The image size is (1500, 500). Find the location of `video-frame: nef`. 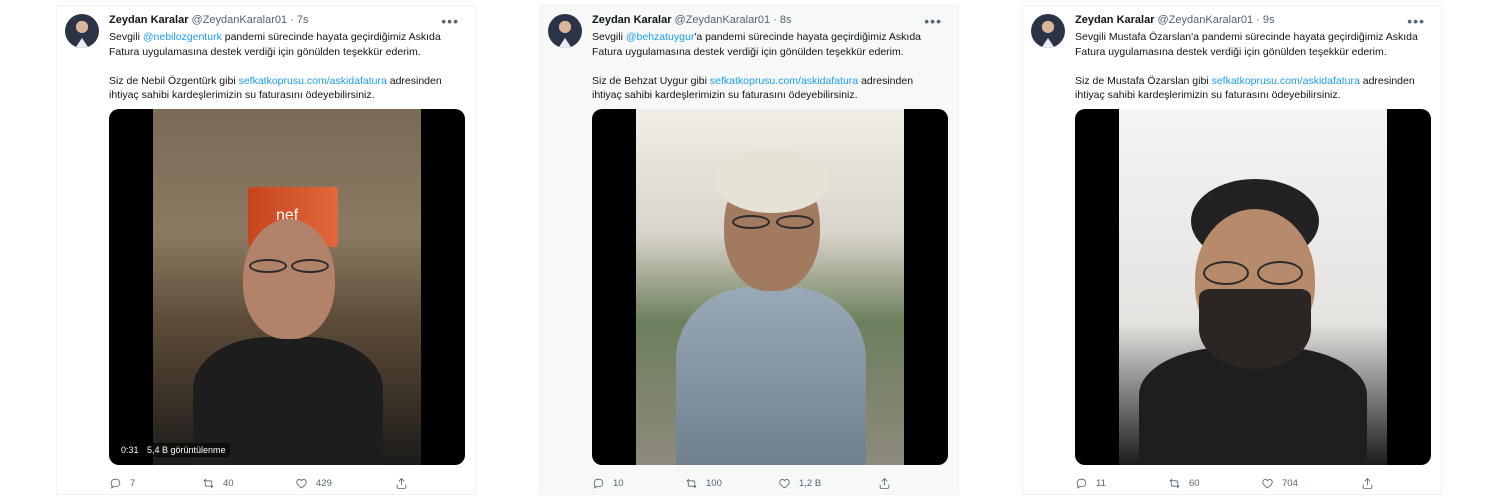

video-frame: nef is located at coordinates (287, 287).